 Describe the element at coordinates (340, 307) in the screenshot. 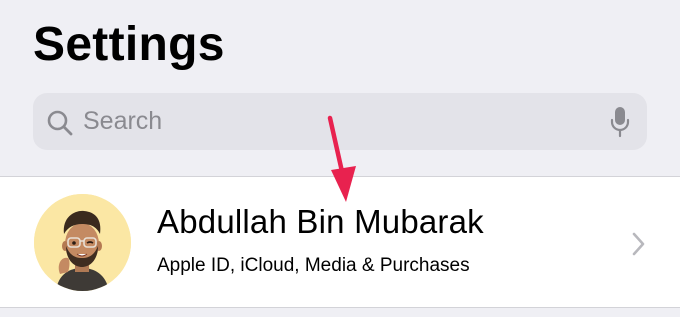

I see `section-divider-bottom` at that location.